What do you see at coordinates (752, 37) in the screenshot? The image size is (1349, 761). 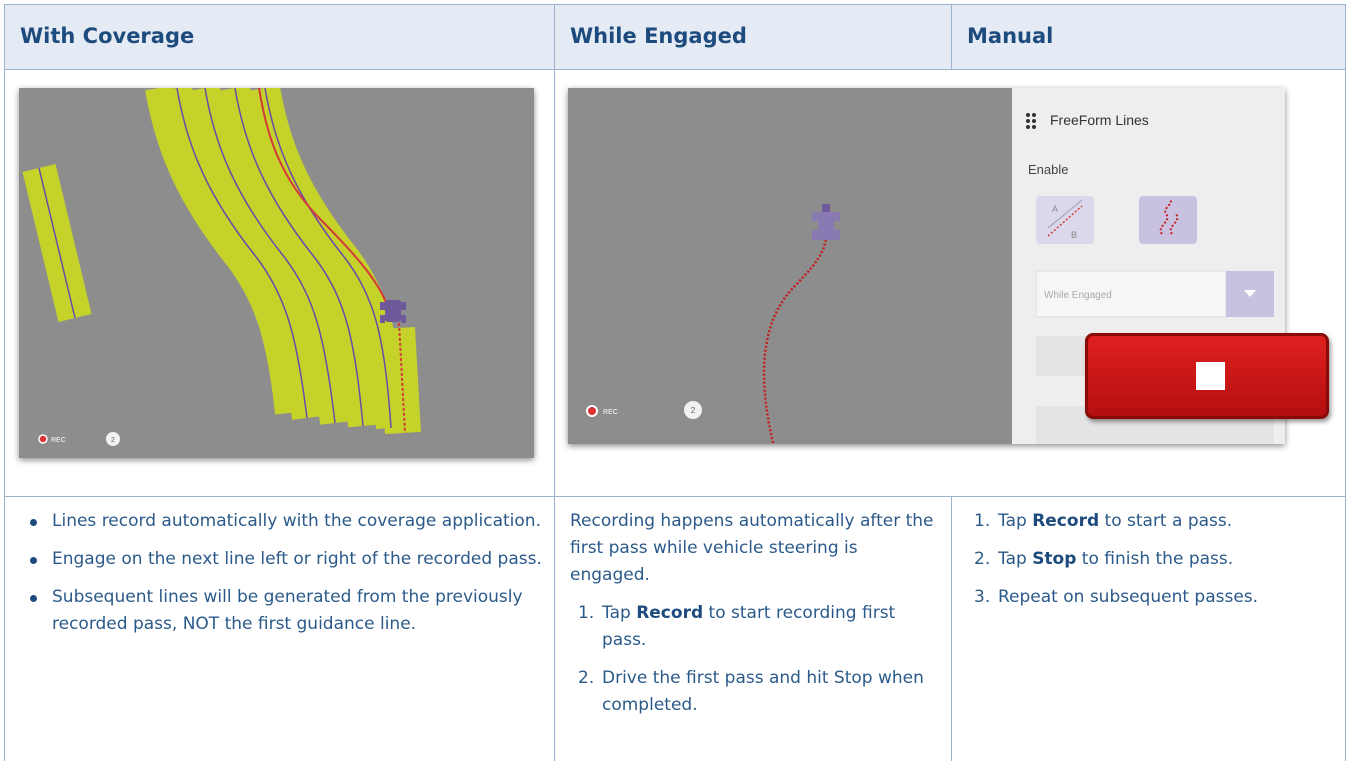 I see `header-while-engaged: While Engaged` at bounding box center [752, 37].